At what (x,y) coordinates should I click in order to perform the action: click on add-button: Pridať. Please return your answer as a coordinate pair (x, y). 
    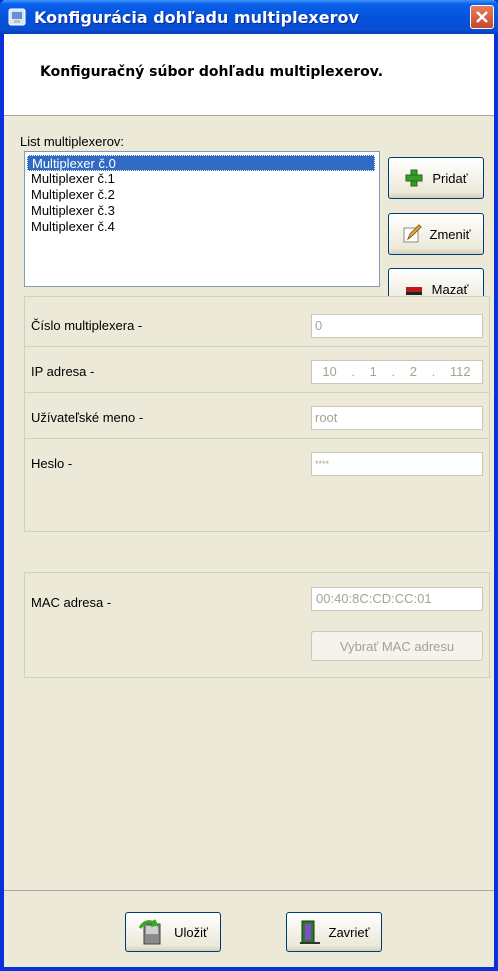
    Looking at the image, I should click on (436, 178).